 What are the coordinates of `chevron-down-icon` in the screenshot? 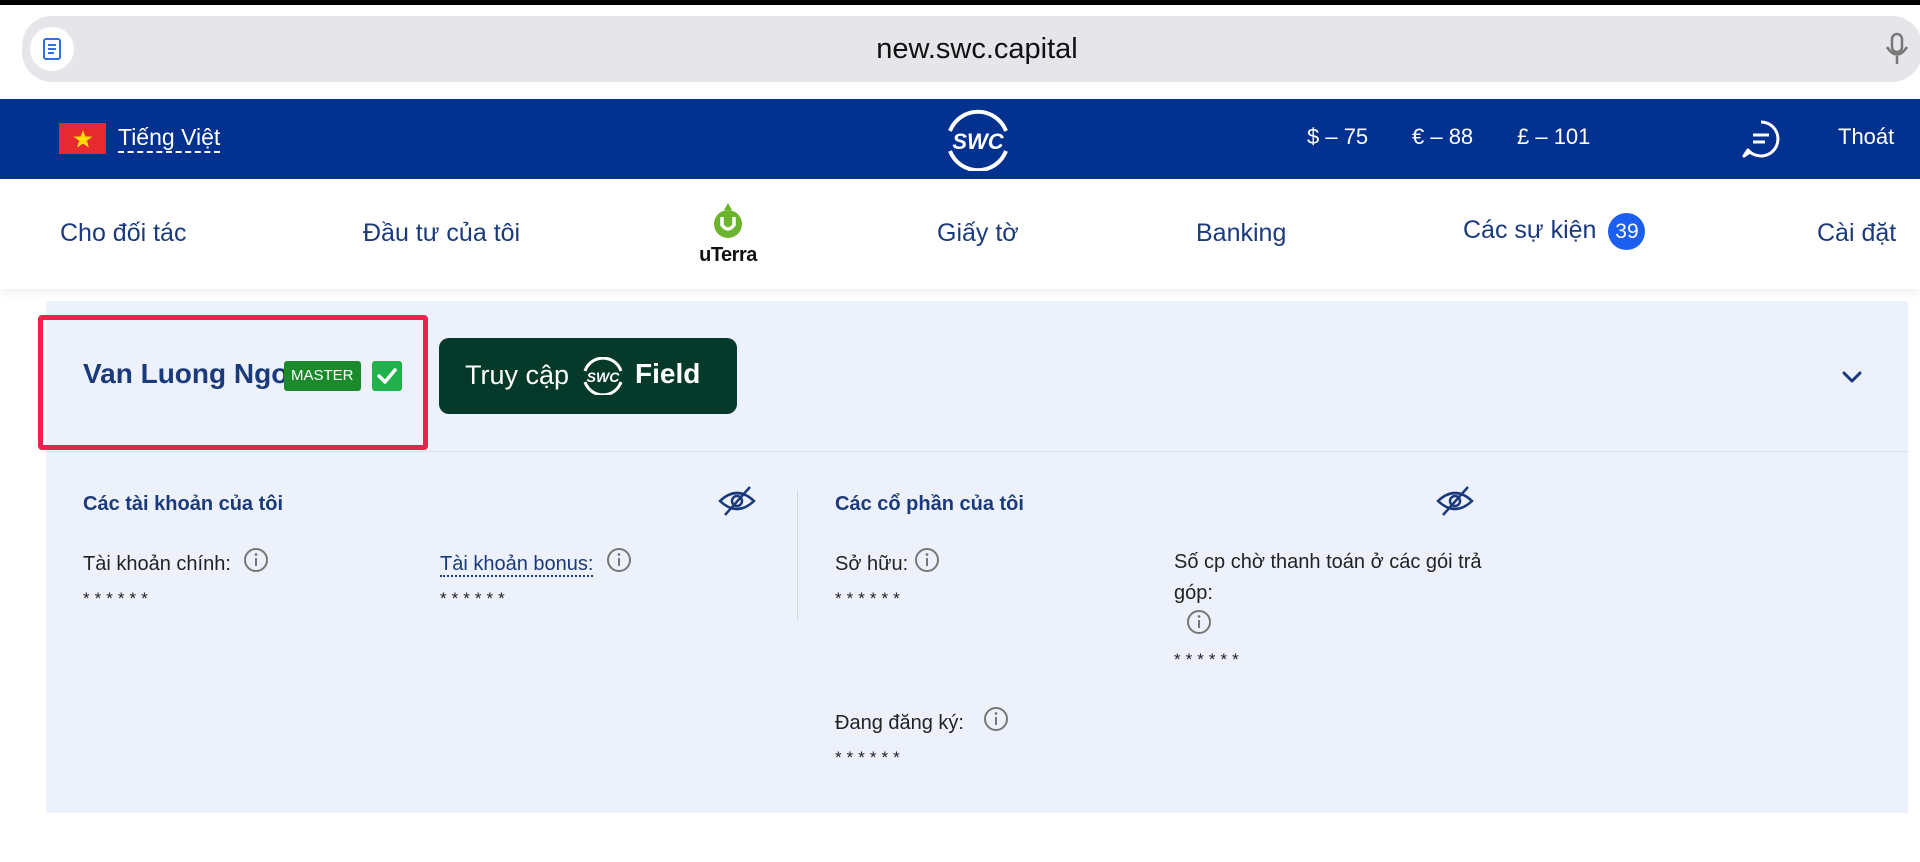 It's located at (1852, 379).